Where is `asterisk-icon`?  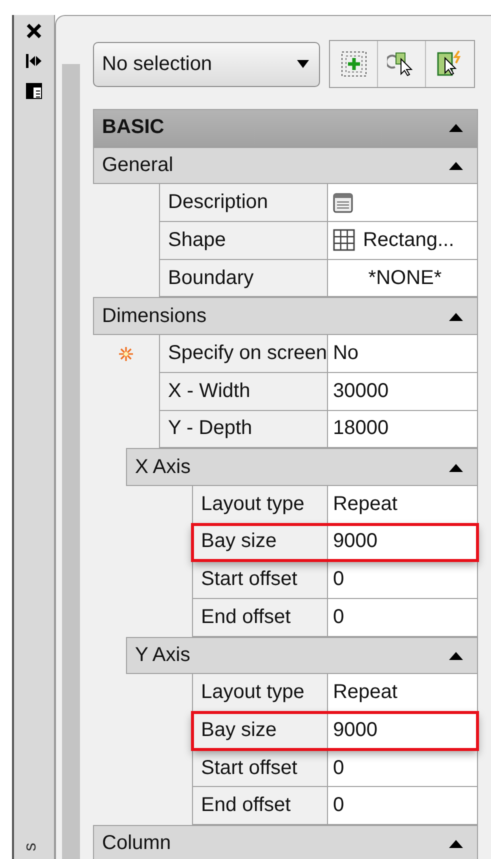
asterisk-icon is located at coordinates (126, 353).